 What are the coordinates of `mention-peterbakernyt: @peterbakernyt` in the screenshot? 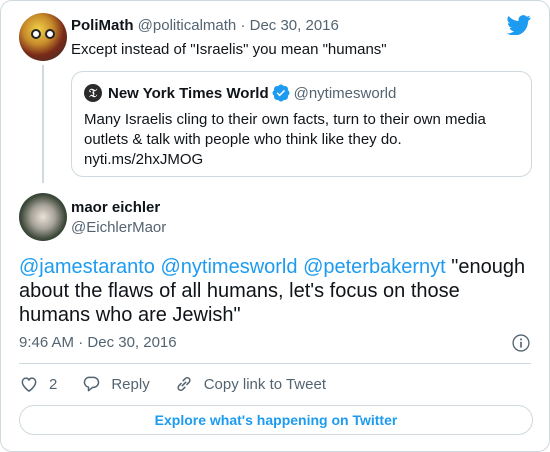 It's located at (374, 267).